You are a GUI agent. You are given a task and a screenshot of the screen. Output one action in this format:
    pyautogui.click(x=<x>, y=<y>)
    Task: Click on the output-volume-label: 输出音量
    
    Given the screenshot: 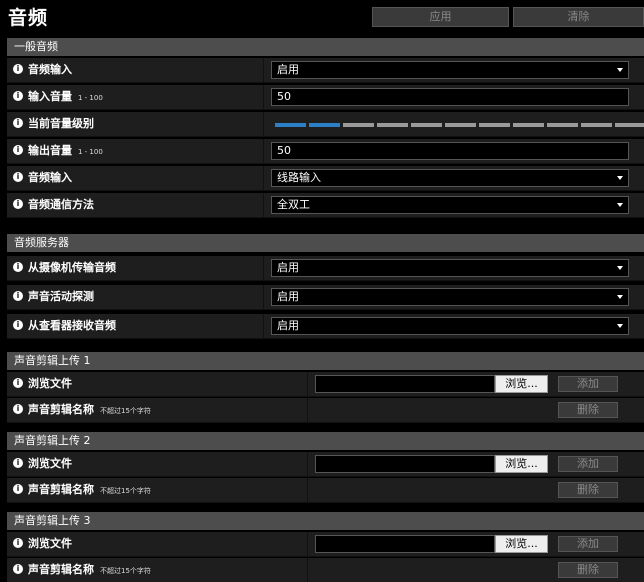 What is the action you would take?
    pyautogui.click(x=50, y=150)
    